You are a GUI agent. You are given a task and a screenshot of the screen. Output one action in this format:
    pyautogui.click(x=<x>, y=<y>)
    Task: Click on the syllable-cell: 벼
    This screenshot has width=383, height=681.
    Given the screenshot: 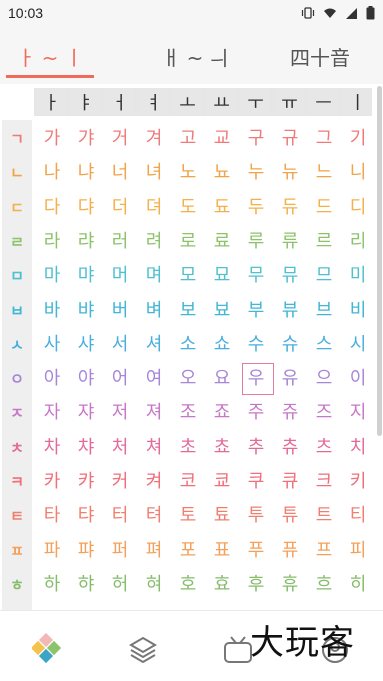 What is the action you would take?
    pyautogui.click(x=154, y=309)
    